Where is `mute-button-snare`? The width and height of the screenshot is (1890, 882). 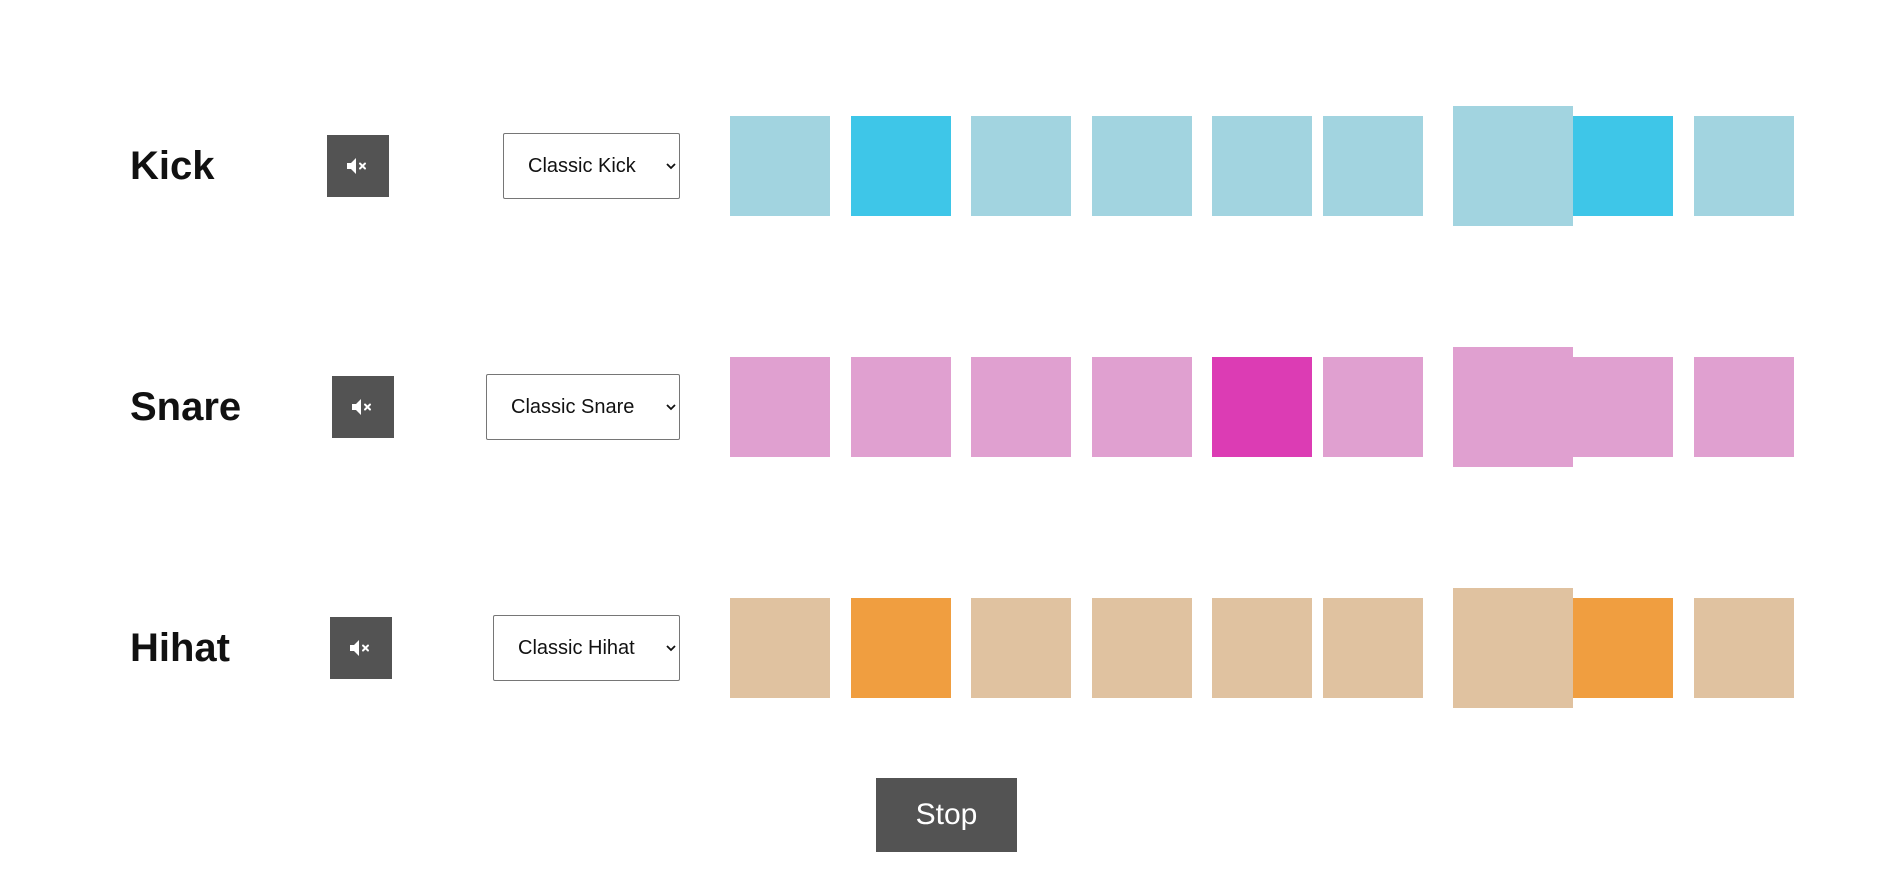
mute-button-snare is located at coordinates (363, 407).